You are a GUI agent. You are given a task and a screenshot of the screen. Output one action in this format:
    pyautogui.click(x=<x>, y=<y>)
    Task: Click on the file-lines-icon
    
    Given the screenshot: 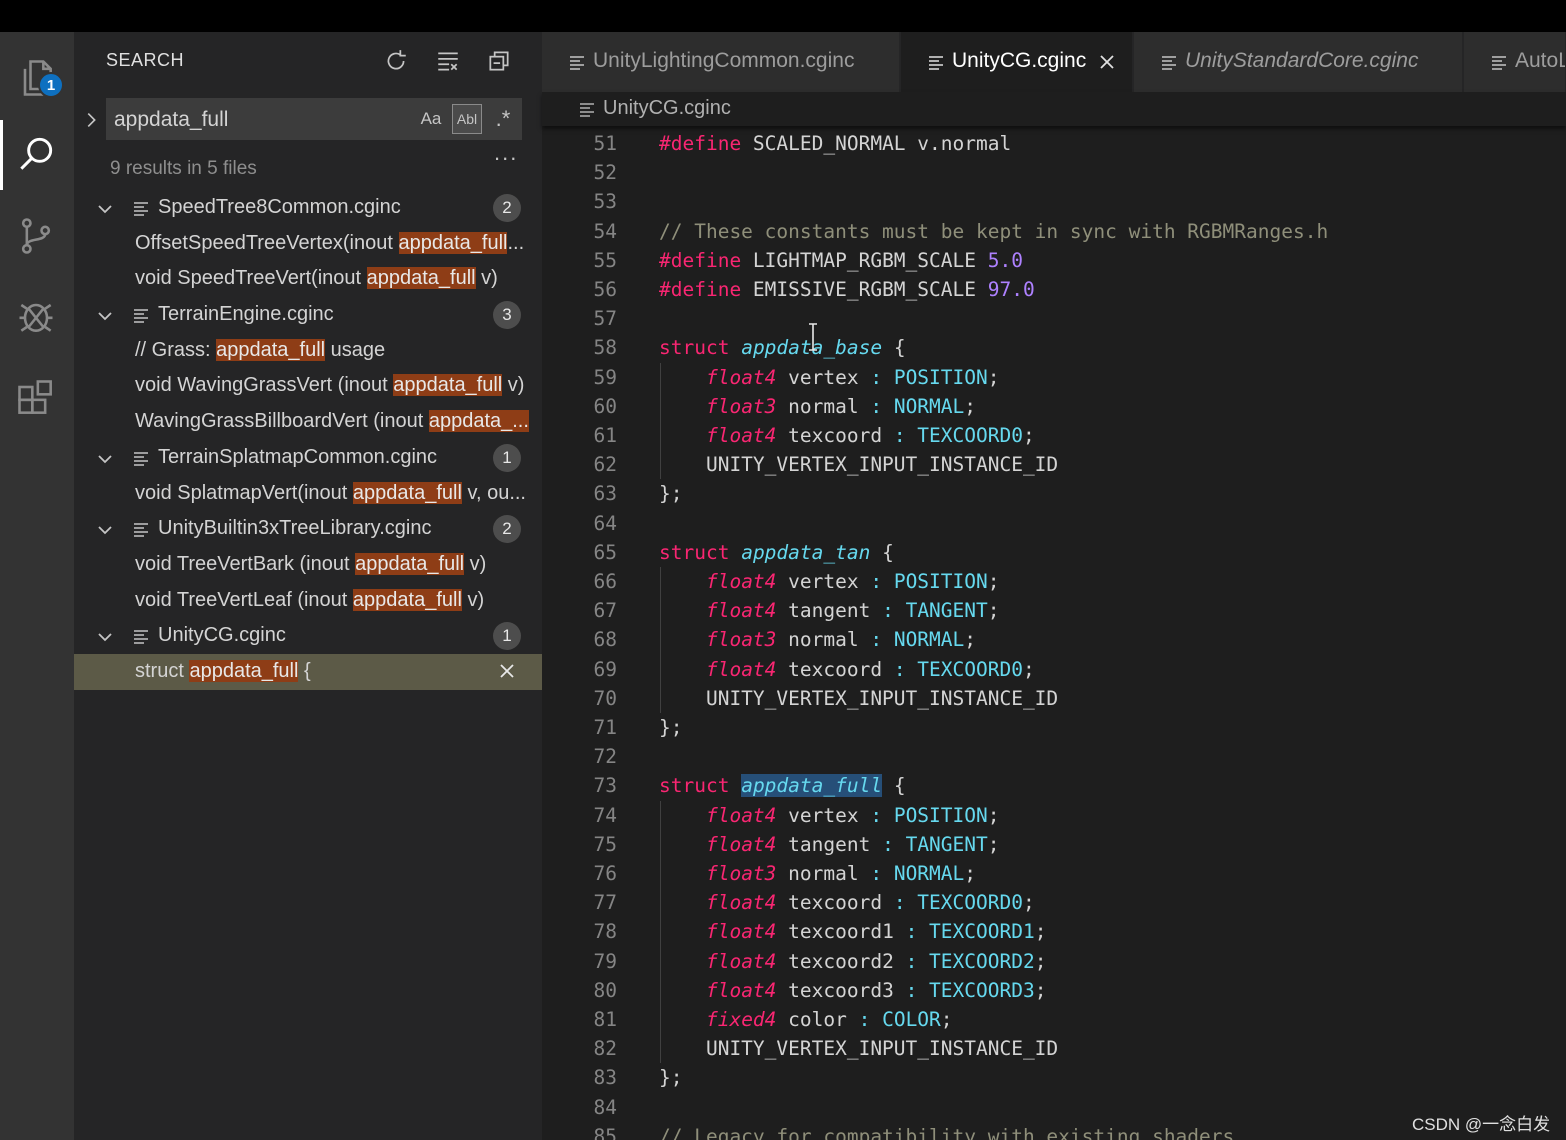 What is the action you would take?
    pyautogui.click(x=1169, y=63)
    